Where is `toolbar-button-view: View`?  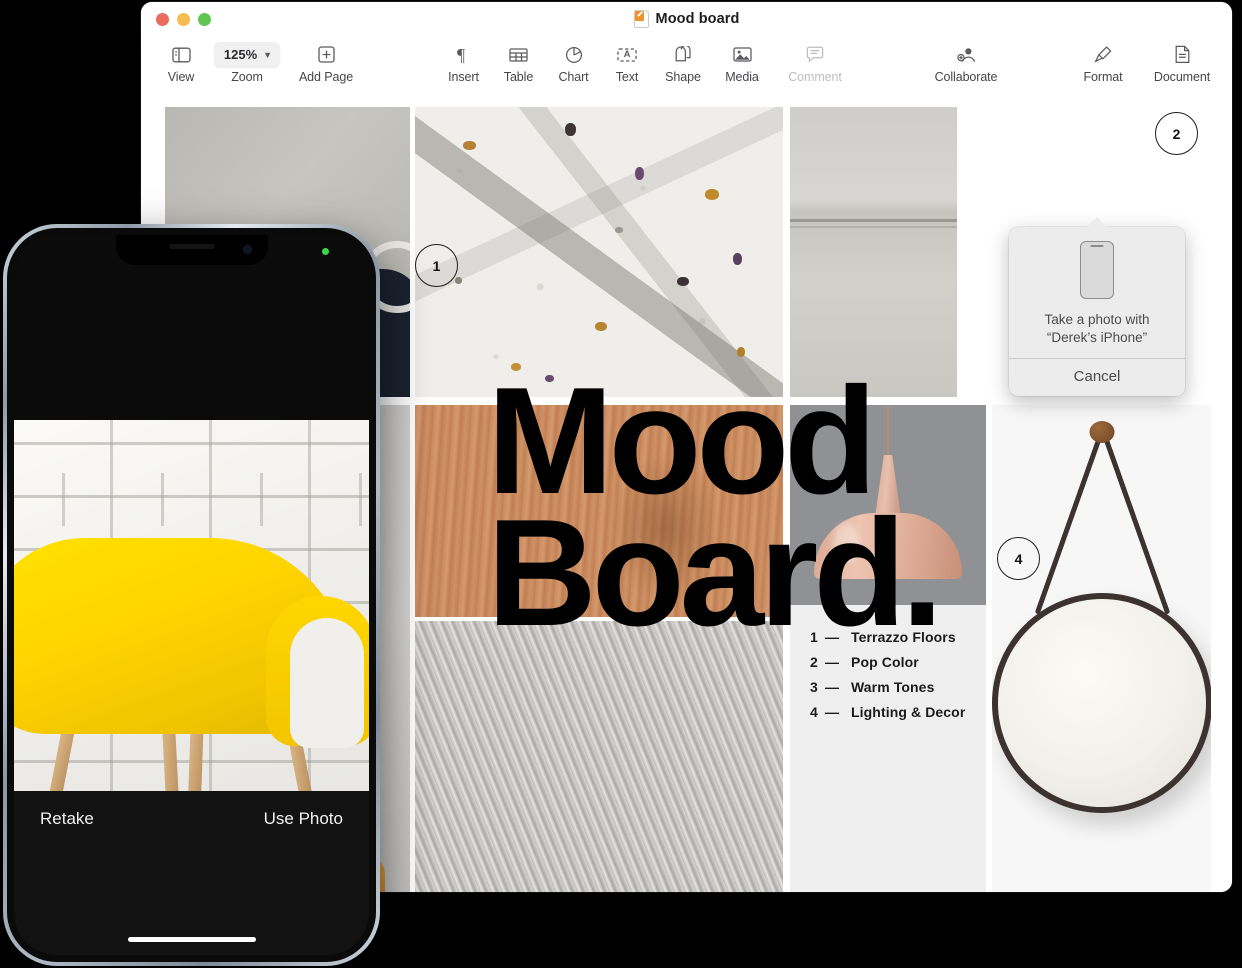
toolbar-button-view: View is located at coordinates (181, 61).